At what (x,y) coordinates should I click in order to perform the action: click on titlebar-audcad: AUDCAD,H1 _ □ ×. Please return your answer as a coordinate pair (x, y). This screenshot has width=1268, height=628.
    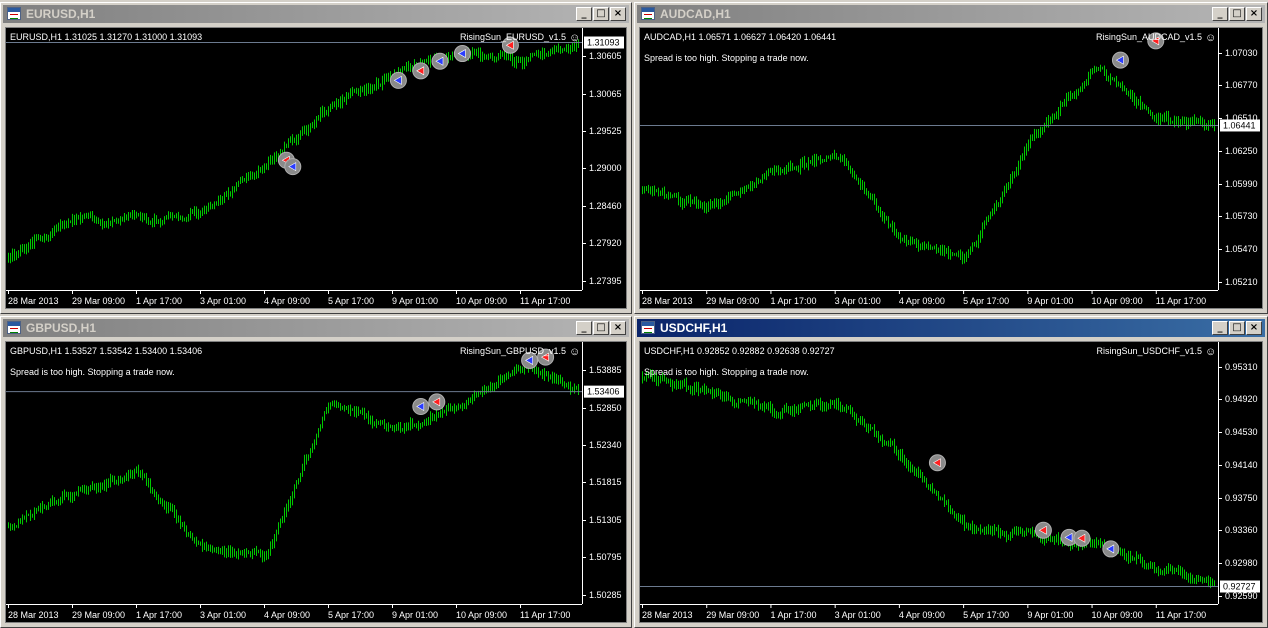
    Looking at the image, I should click on (951, 14).